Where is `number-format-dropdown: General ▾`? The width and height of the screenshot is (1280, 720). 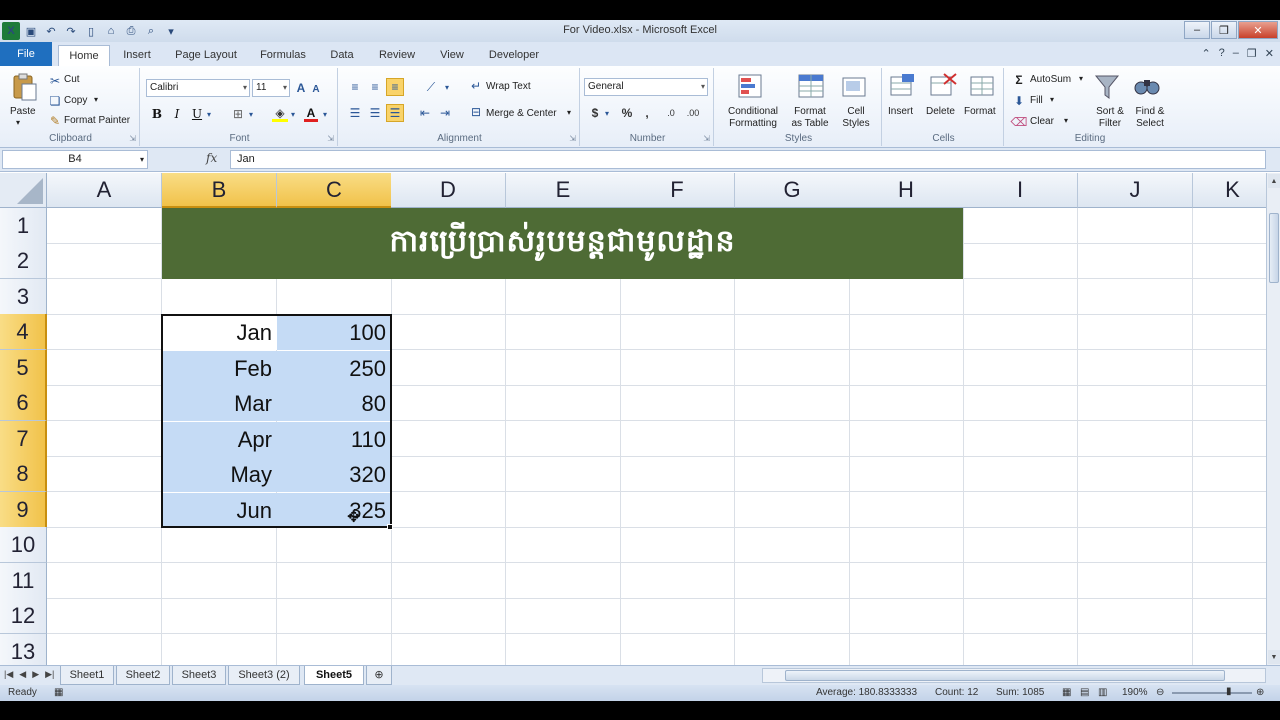 number-format-dropdown: General ▾ is located at coordinates (646, 87).